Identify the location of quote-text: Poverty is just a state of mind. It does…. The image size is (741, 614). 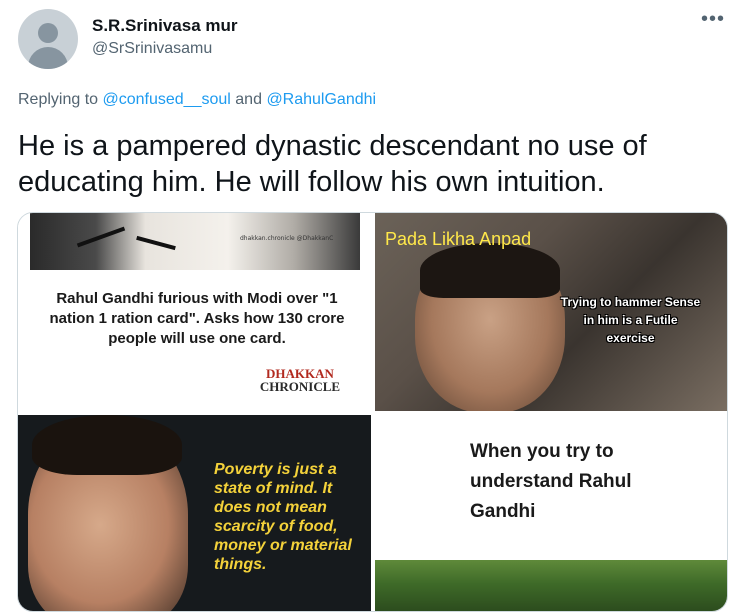
(283, 517).